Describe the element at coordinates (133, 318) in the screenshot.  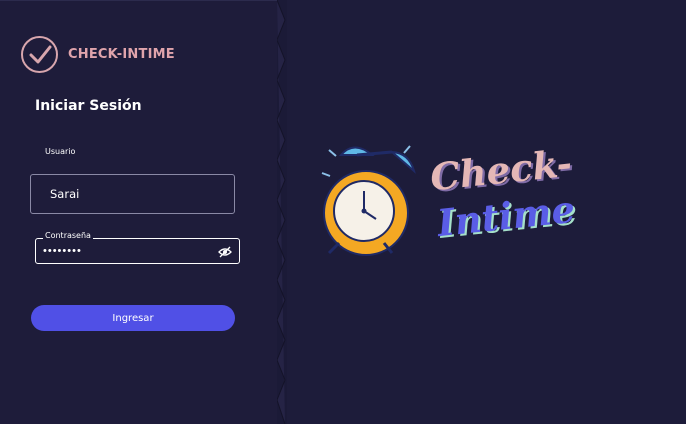
I see `login-button: Ingresar` at that location.